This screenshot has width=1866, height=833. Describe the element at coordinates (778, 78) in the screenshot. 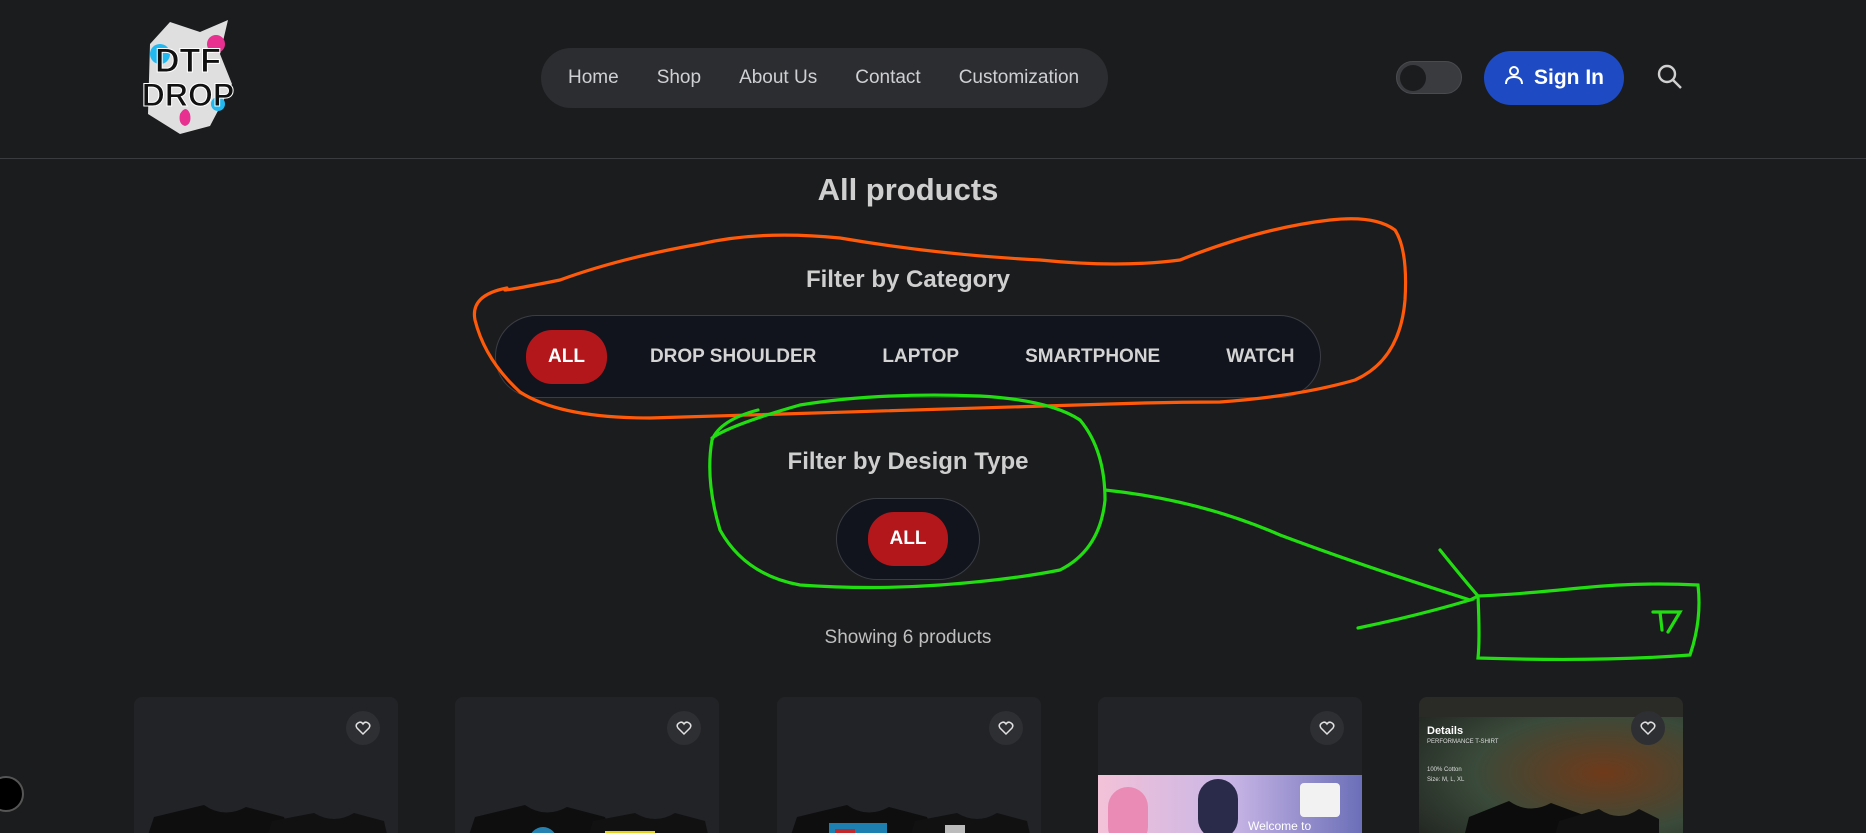

I see `nav-about-us: About Us` at that location.